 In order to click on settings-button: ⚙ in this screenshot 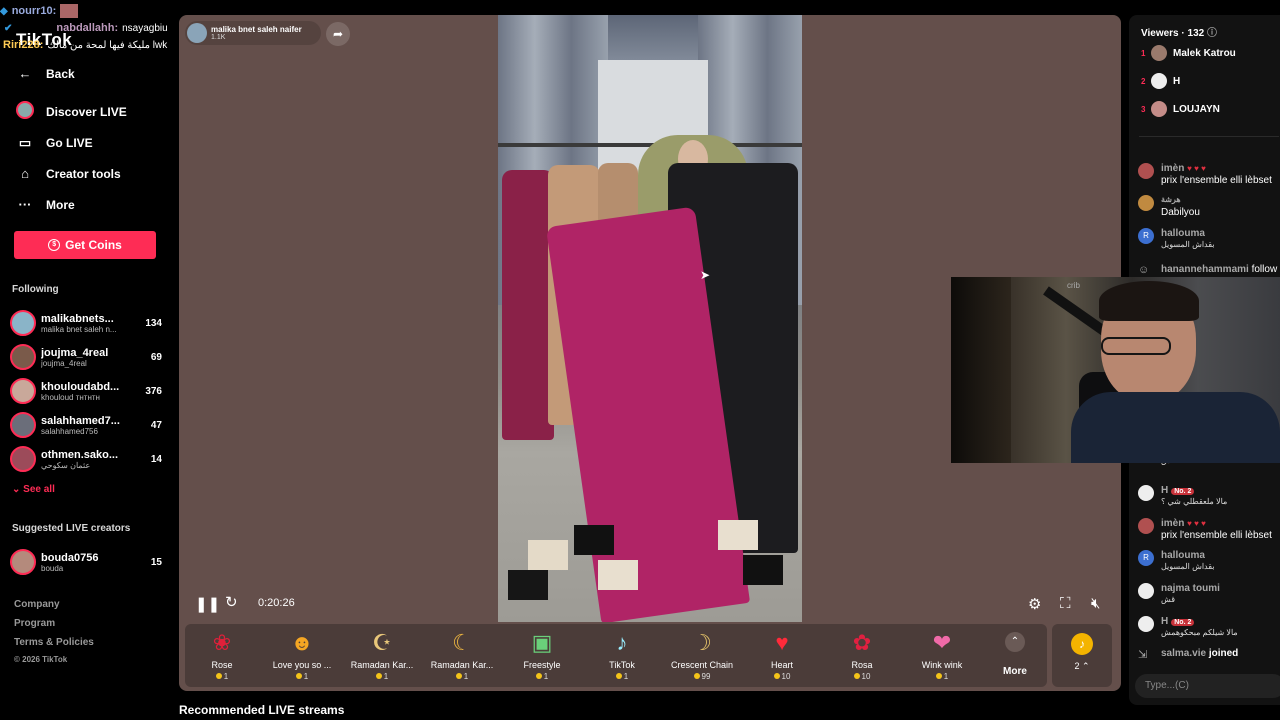, I will do `click(1034, 604)`.